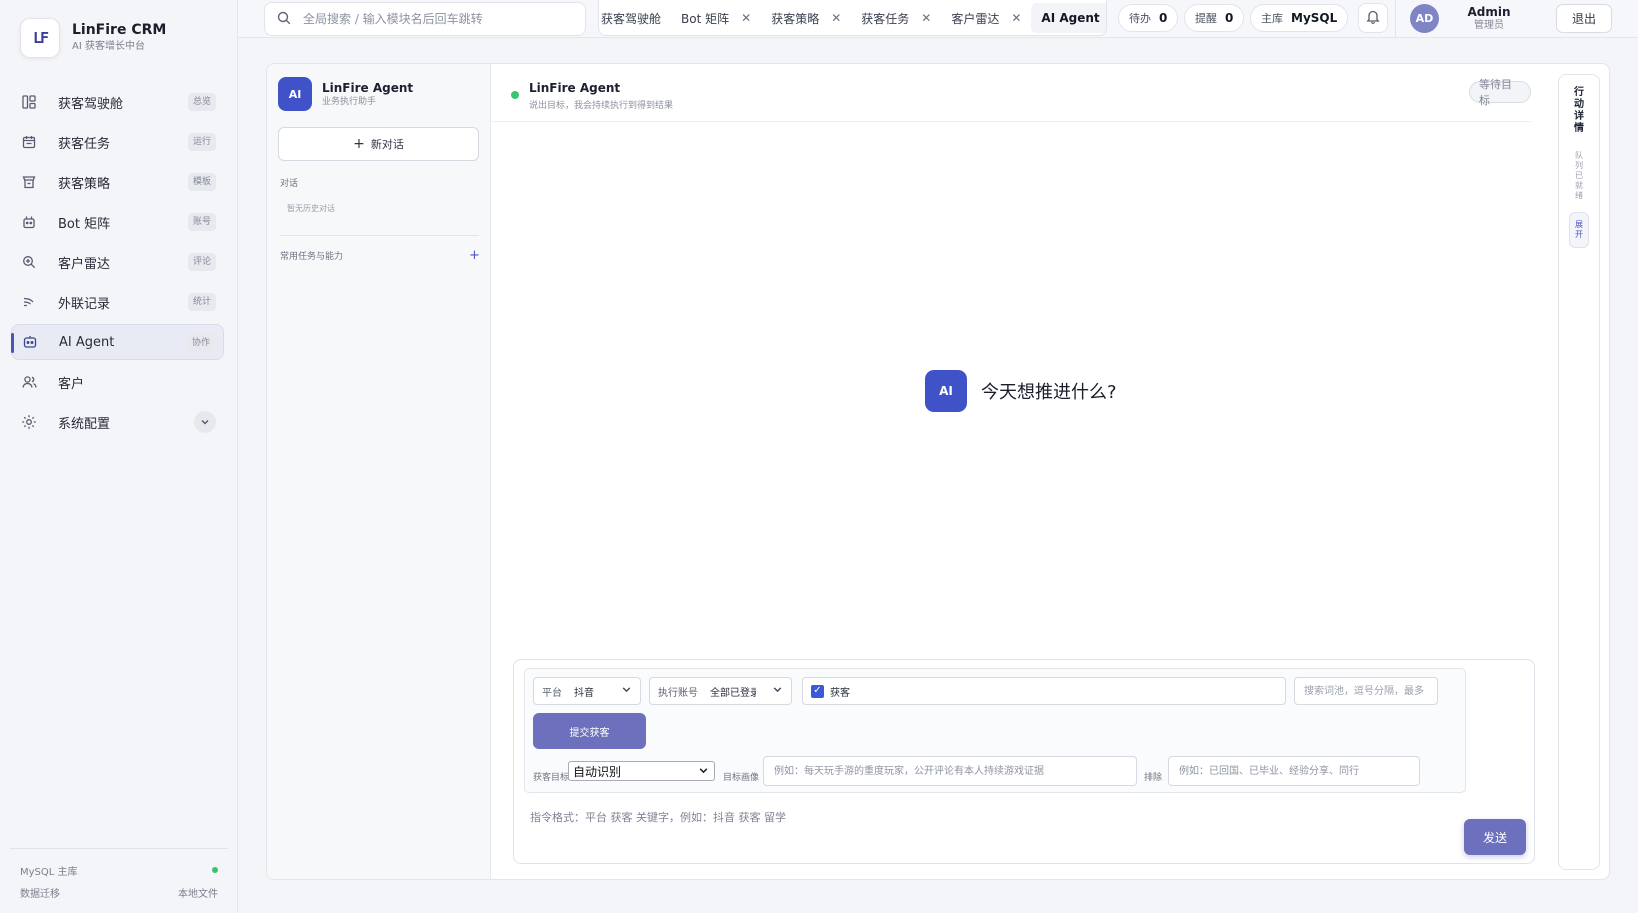  I want to click on brand-subtitle: AI 获客增长中台, so click(108, 46).